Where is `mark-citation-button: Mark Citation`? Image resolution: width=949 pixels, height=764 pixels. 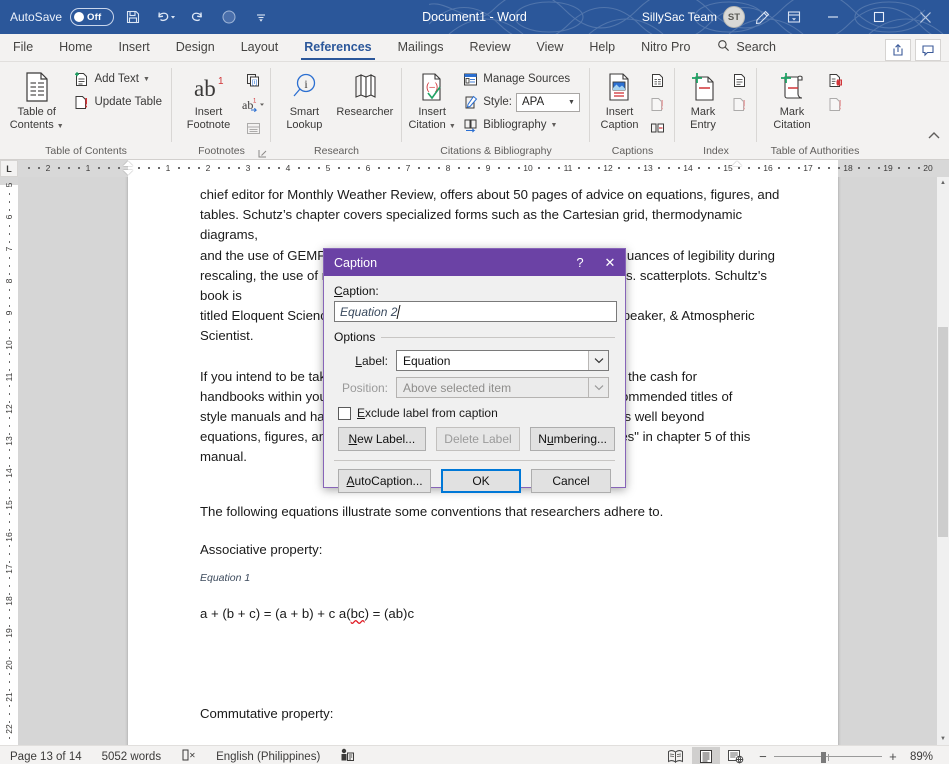 mark-citation-button: Mark Citation is located at coordinates (792, 98).